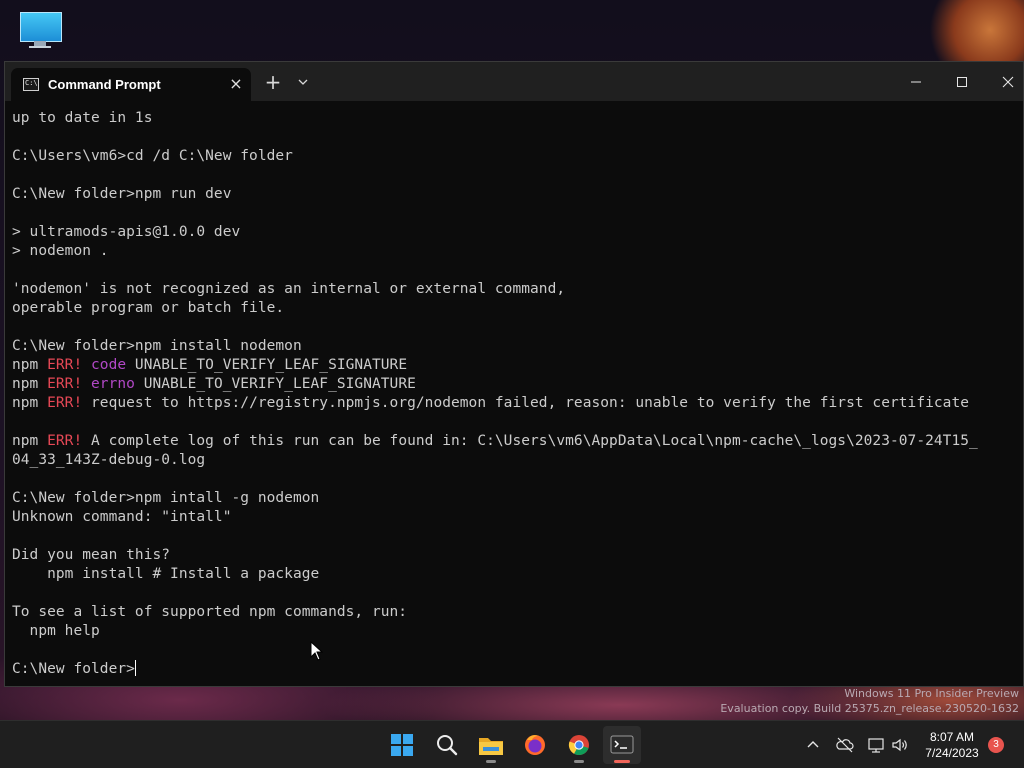 The image size is (1024, 768). I want to click on volume-icon, so click(900, 745).